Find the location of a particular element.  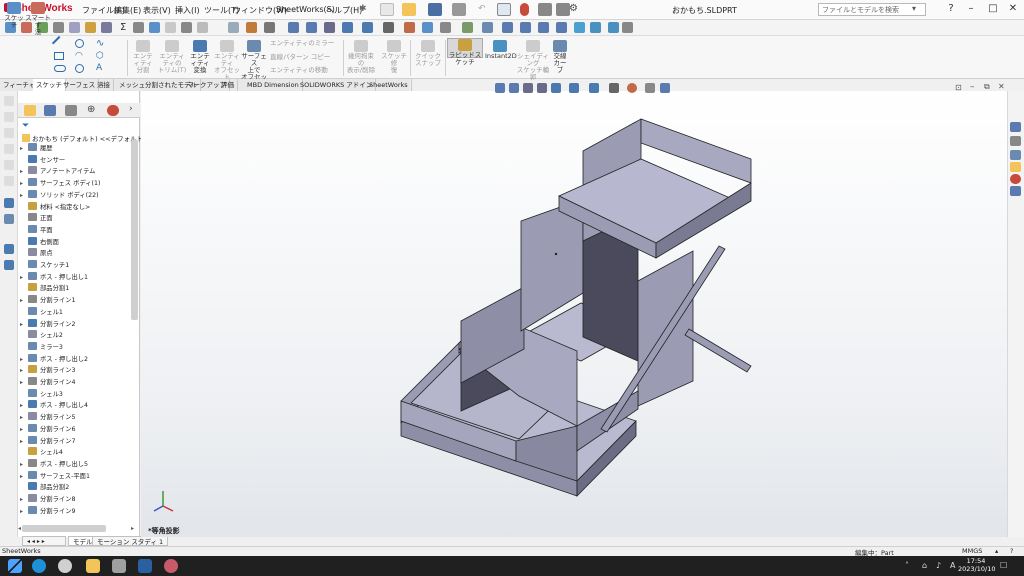

tree-item: シェル2 is located at coordinates (41, 335).